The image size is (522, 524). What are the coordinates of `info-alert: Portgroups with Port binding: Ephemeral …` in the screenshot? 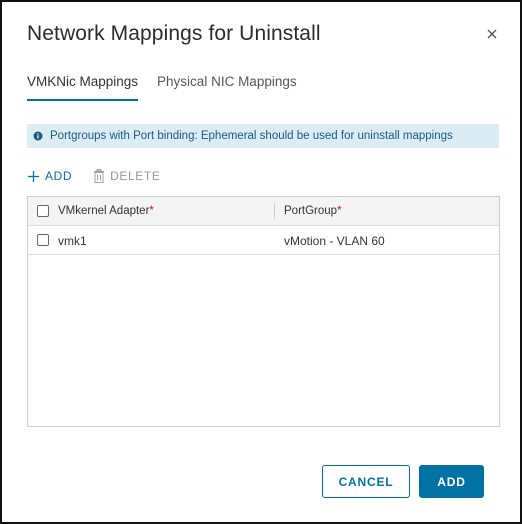 It's located at (263, 136).